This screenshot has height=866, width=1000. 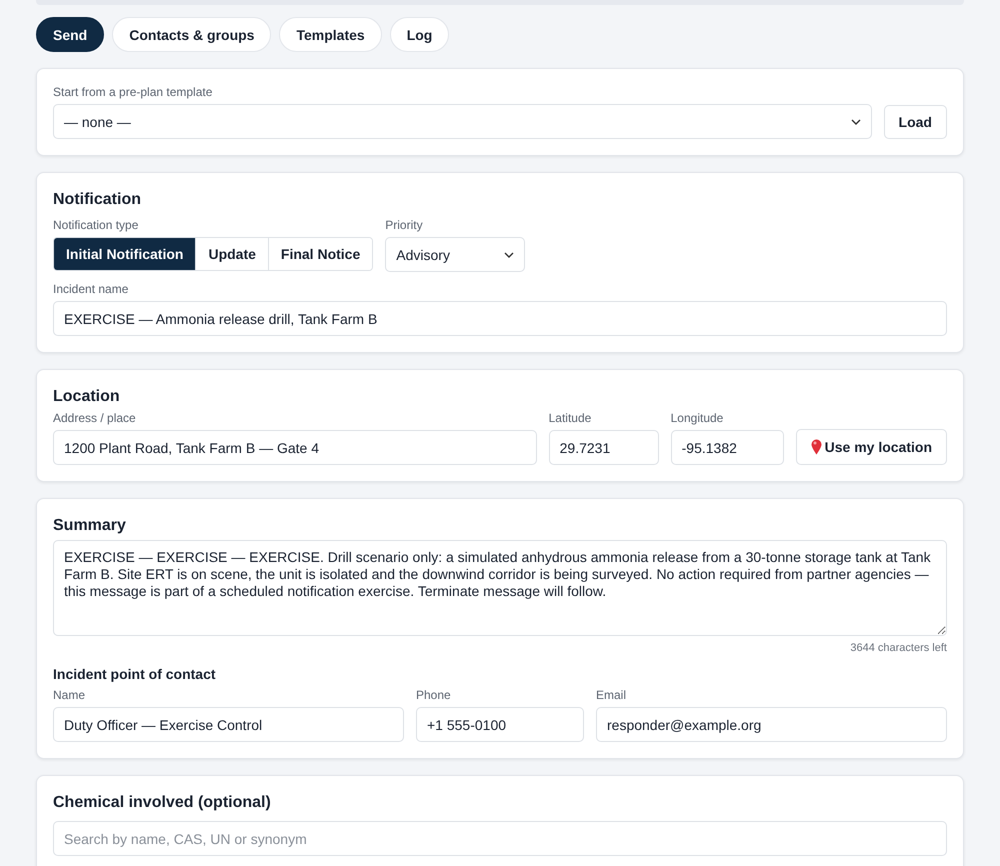 I want to click on field-label: Longitude, so click(x=697, y=418).